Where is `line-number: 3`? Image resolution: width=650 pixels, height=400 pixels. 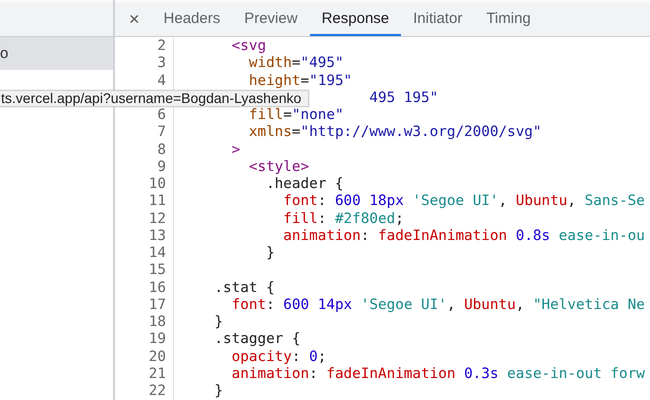
line-number: 3 is located at coordinates (144, 63).